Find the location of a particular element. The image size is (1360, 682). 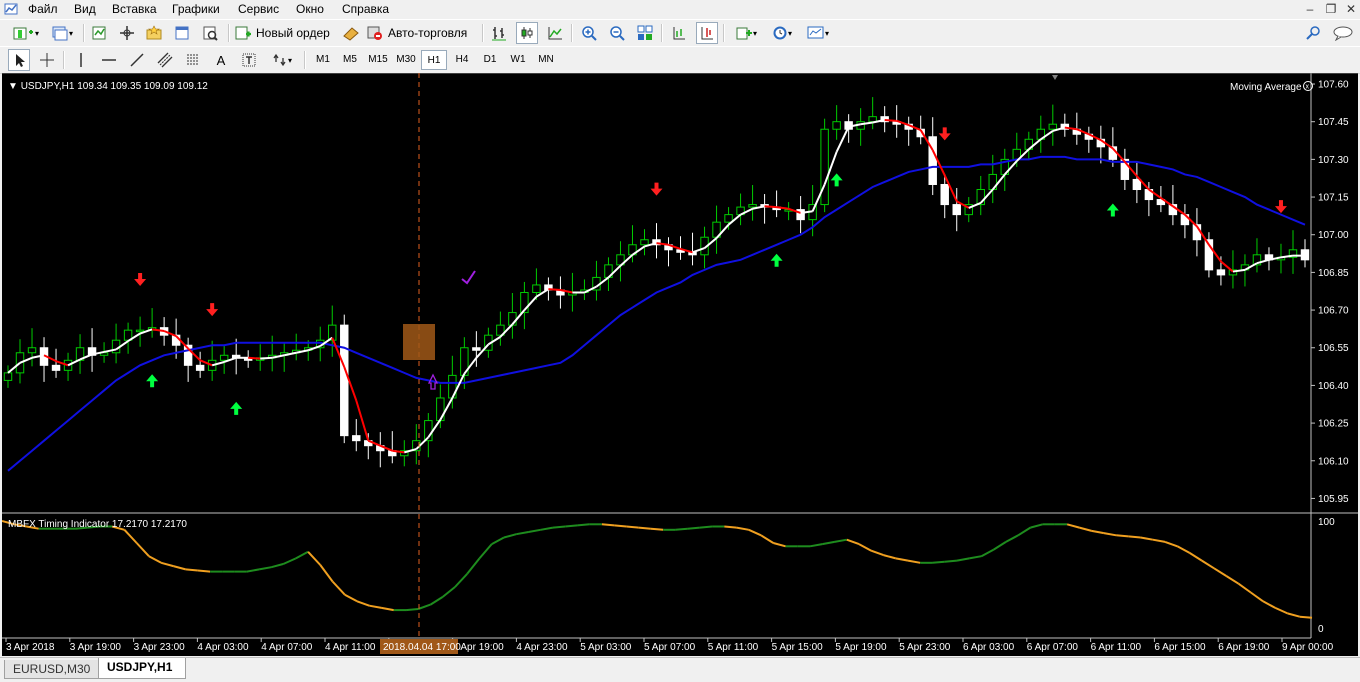

zoom-in-button is located at coordinates (589, 33).